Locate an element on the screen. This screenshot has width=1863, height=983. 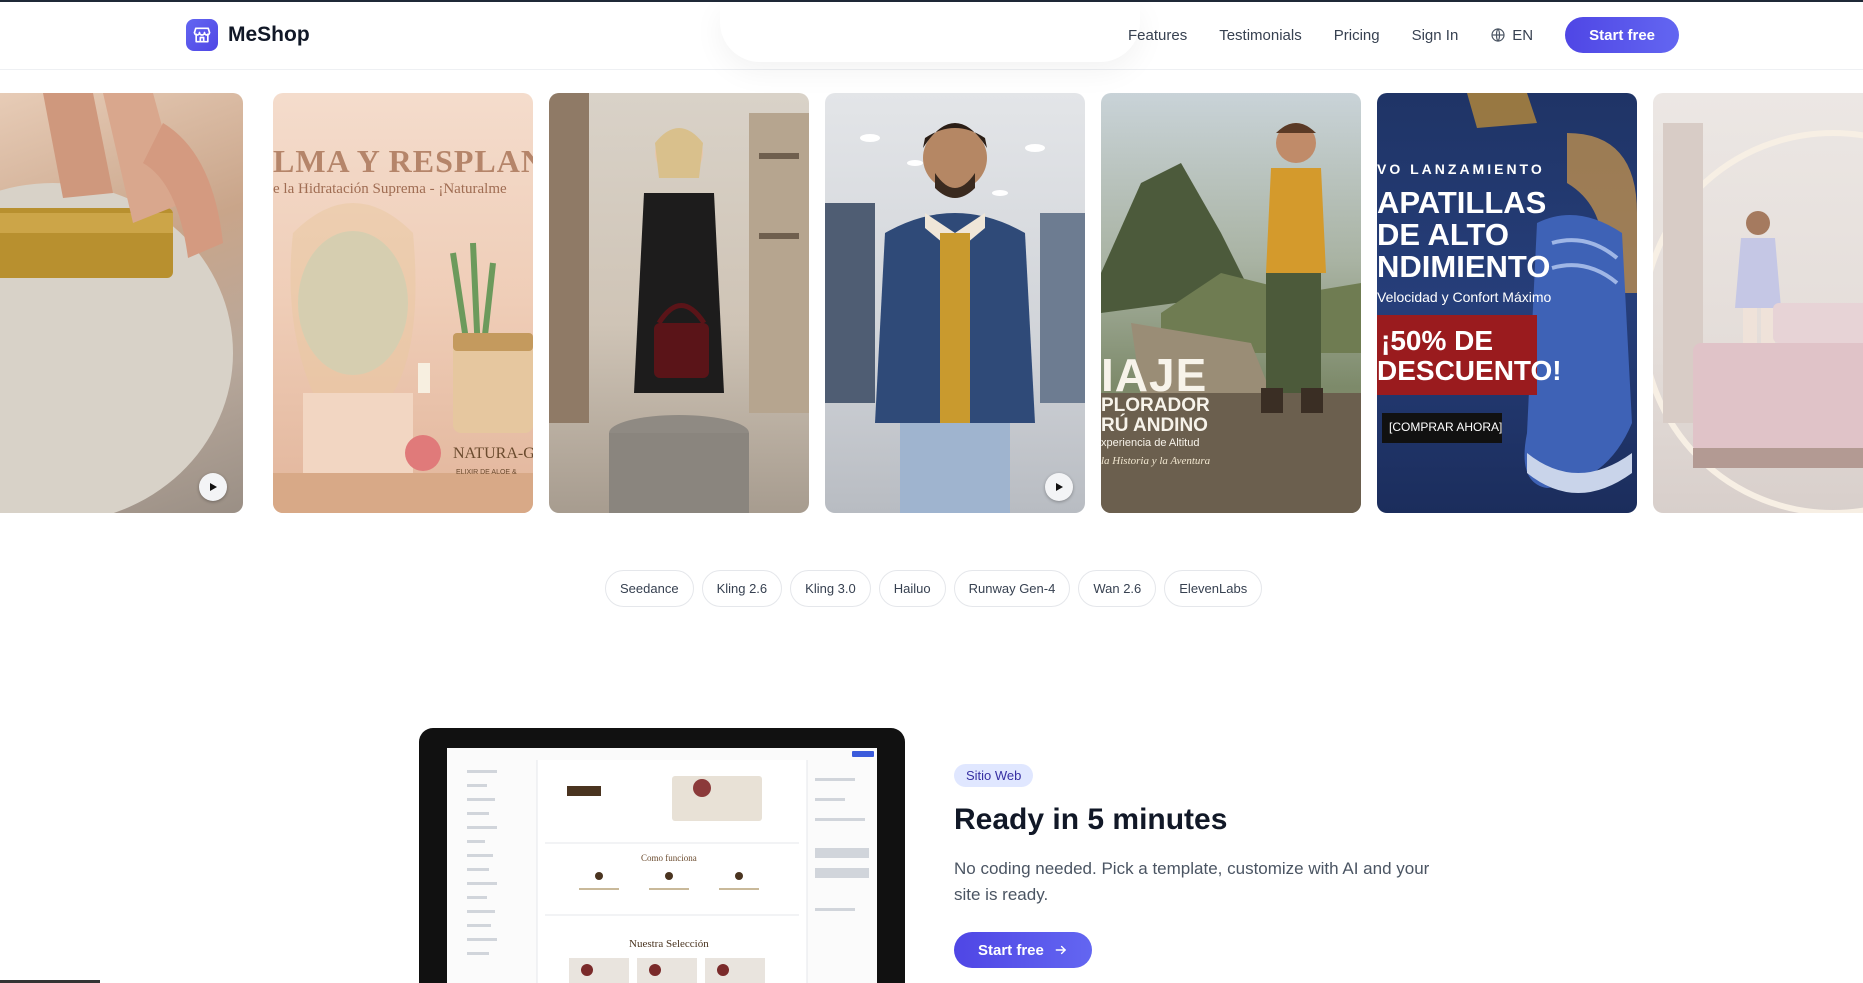
sneaker-discount-2: DESCUENTO! is located at coordinates (1469, 370).